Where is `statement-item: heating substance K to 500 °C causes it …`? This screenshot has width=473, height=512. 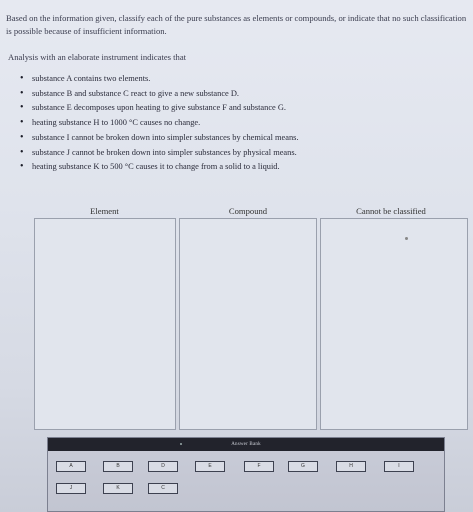 statement-item: heating substance K to 500 °C causes it … is located at coordinates (159, 167).